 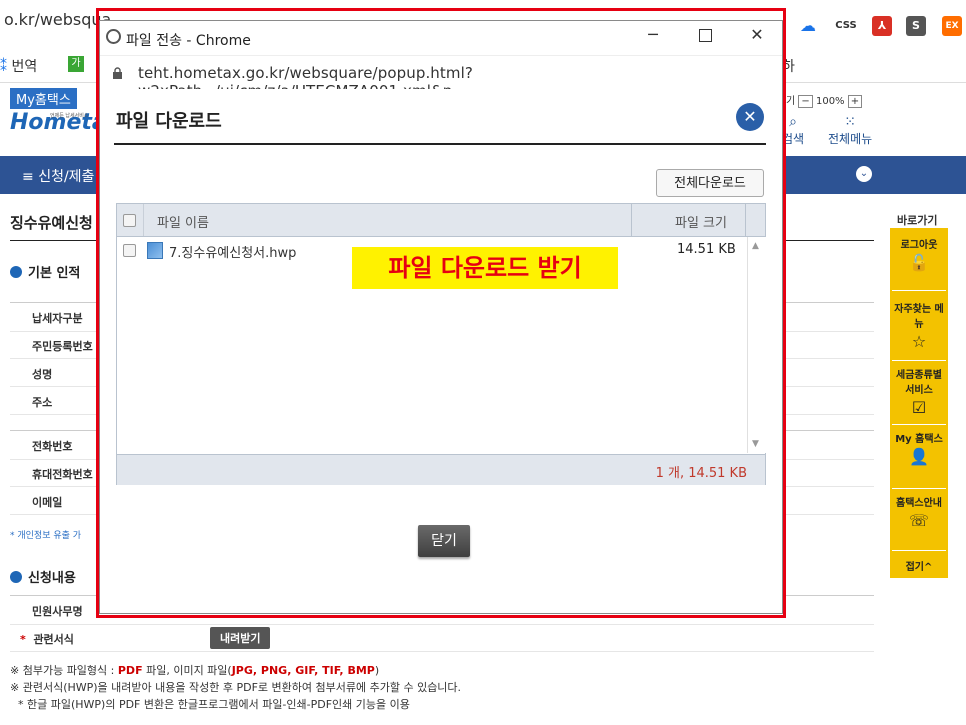 I want to click on row-label-email: 이메일, so click(x=47, y=502).